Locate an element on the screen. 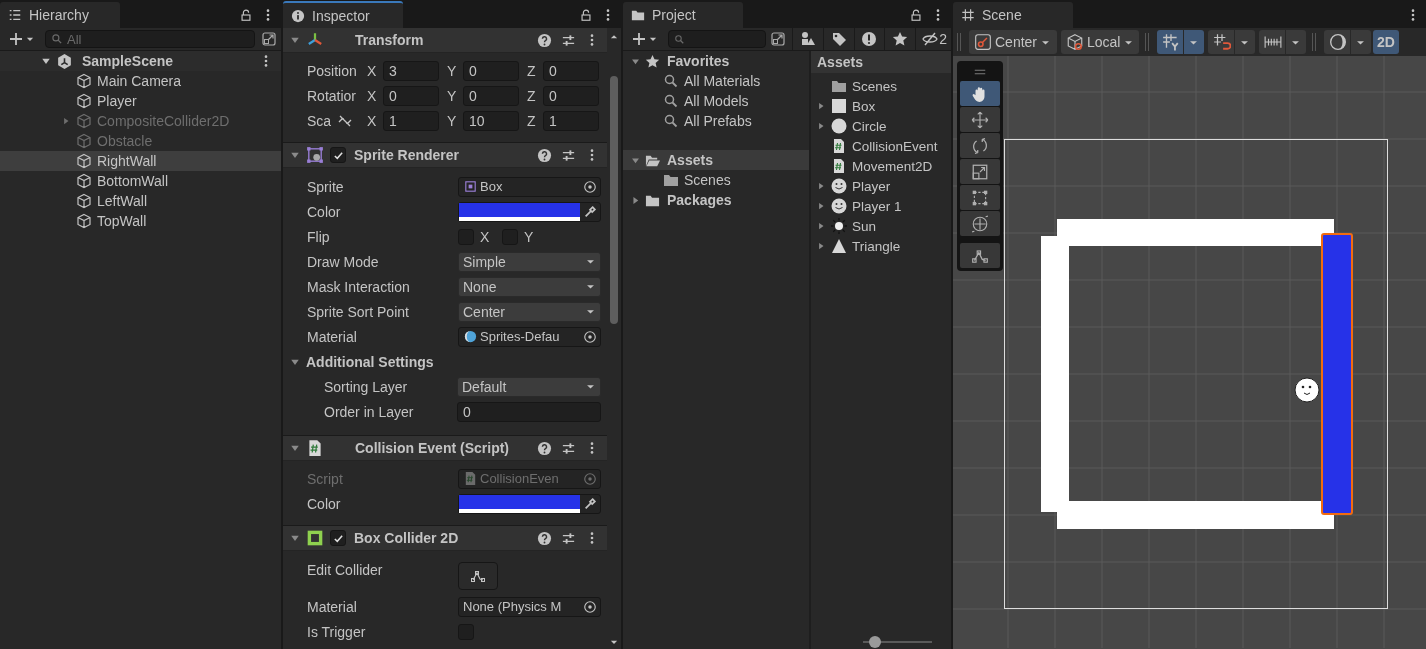 The height and width of the screenshot is (649, 1426). tag-icon is located at coordinates (838, 39).